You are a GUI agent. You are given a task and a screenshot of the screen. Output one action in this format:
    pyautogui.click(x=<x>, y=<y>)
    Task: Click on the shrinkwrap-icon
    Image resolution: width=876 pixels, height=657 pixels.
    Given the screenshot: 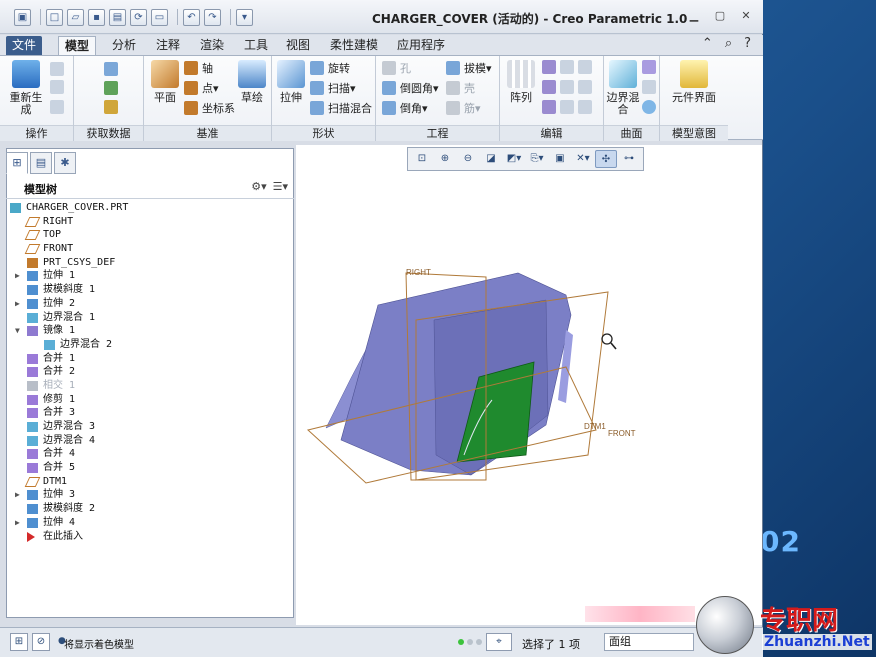 What is the action you would take?
    pyautogui.click(x=111, y=107)
    